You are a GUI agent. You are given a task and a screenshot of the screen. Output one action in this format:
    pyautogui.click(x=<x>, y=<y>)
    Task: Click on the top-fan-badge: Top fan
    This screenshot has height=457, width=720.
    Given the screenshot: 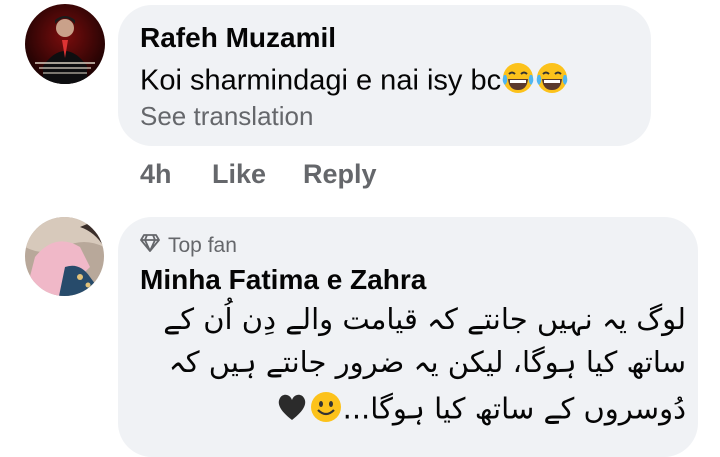 What is the action you would take?
    pyautogui.click(x=188, y=246)
    